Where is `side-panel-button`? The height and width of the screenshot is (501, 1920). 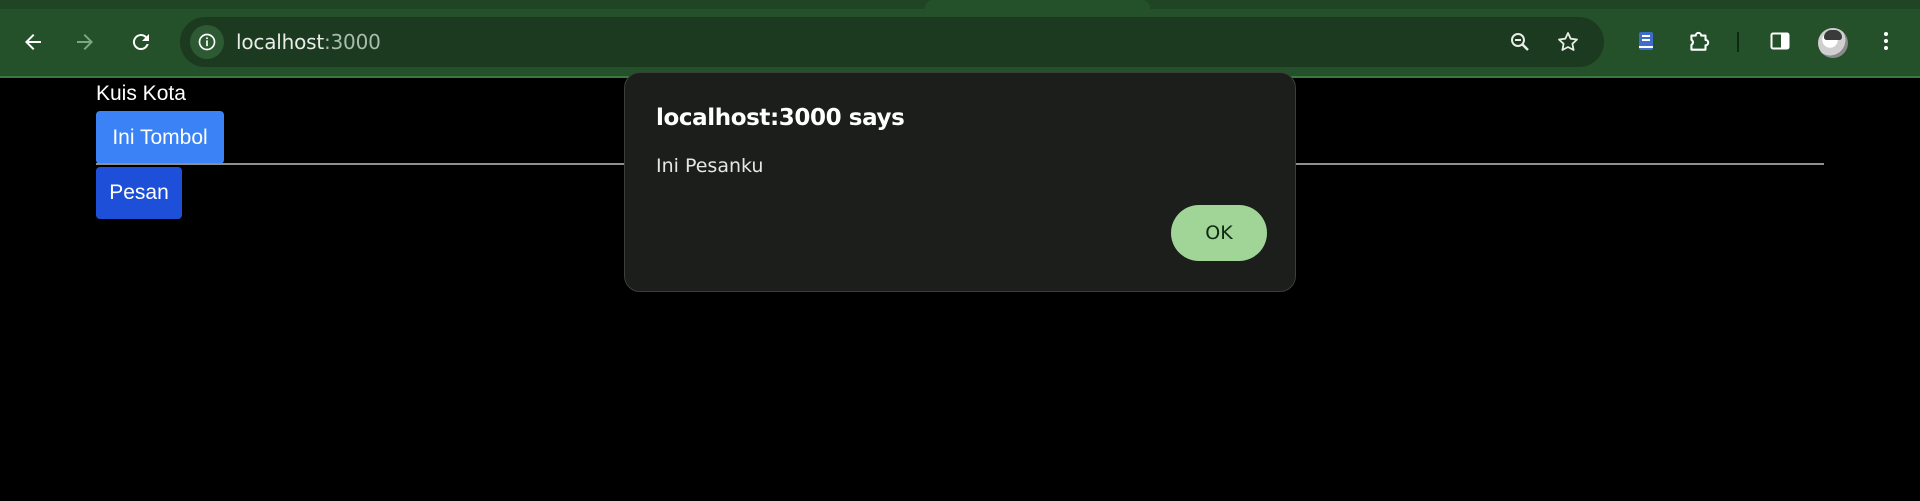
side-panel-button is located at coordinates (1780, 41).